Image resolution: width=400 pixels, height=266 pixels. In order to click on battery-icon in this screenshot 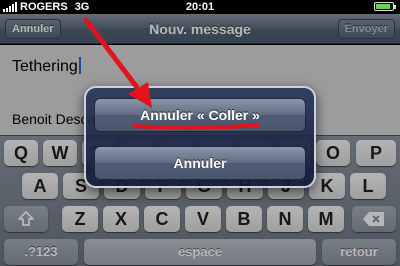, I will do `click(385, 6)`.